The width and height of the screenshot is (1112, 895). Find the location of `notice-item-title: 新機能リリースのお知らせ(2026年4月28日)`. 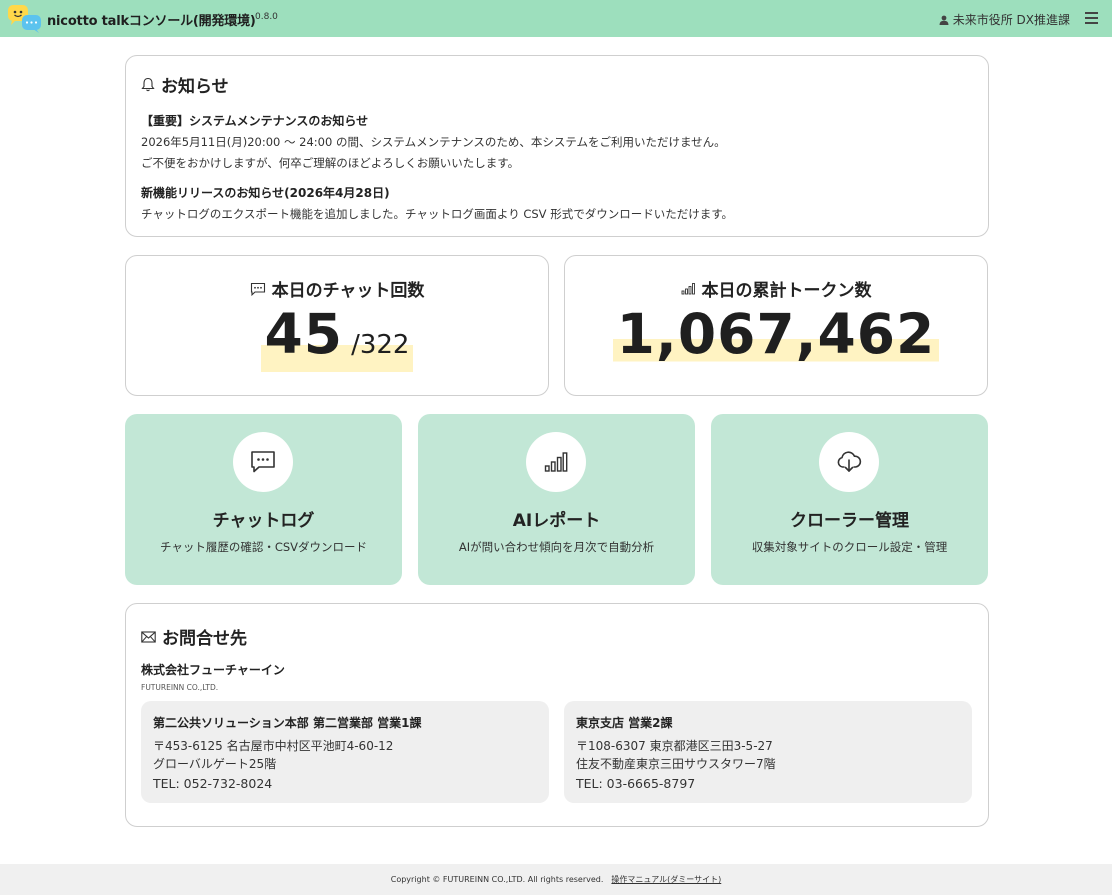

notice-item-title: 新機能リリースのお知らせ(2026年4月28日) is located at coordinates (265, 193).